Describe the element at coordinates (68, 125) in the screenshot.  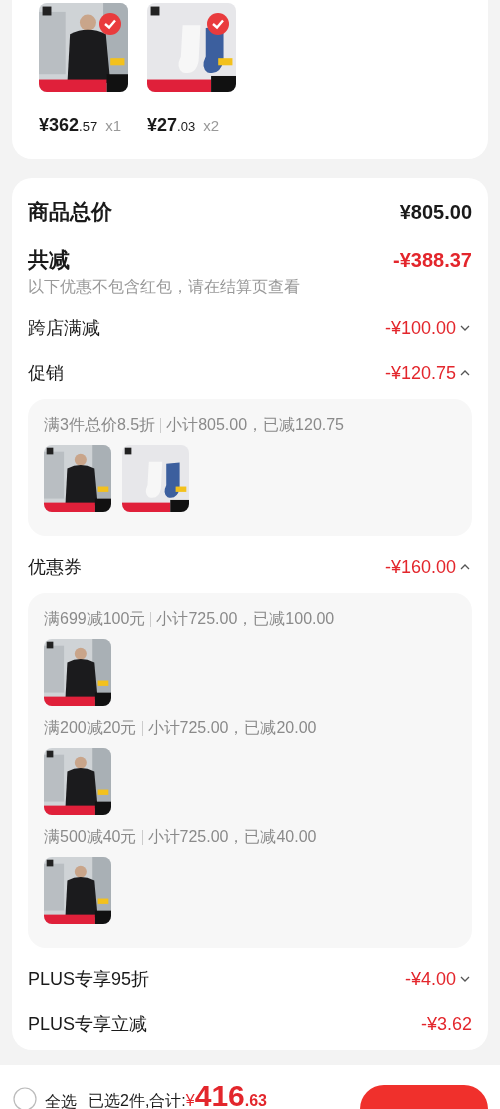
I see `item-price: ¥362.57` at that location.